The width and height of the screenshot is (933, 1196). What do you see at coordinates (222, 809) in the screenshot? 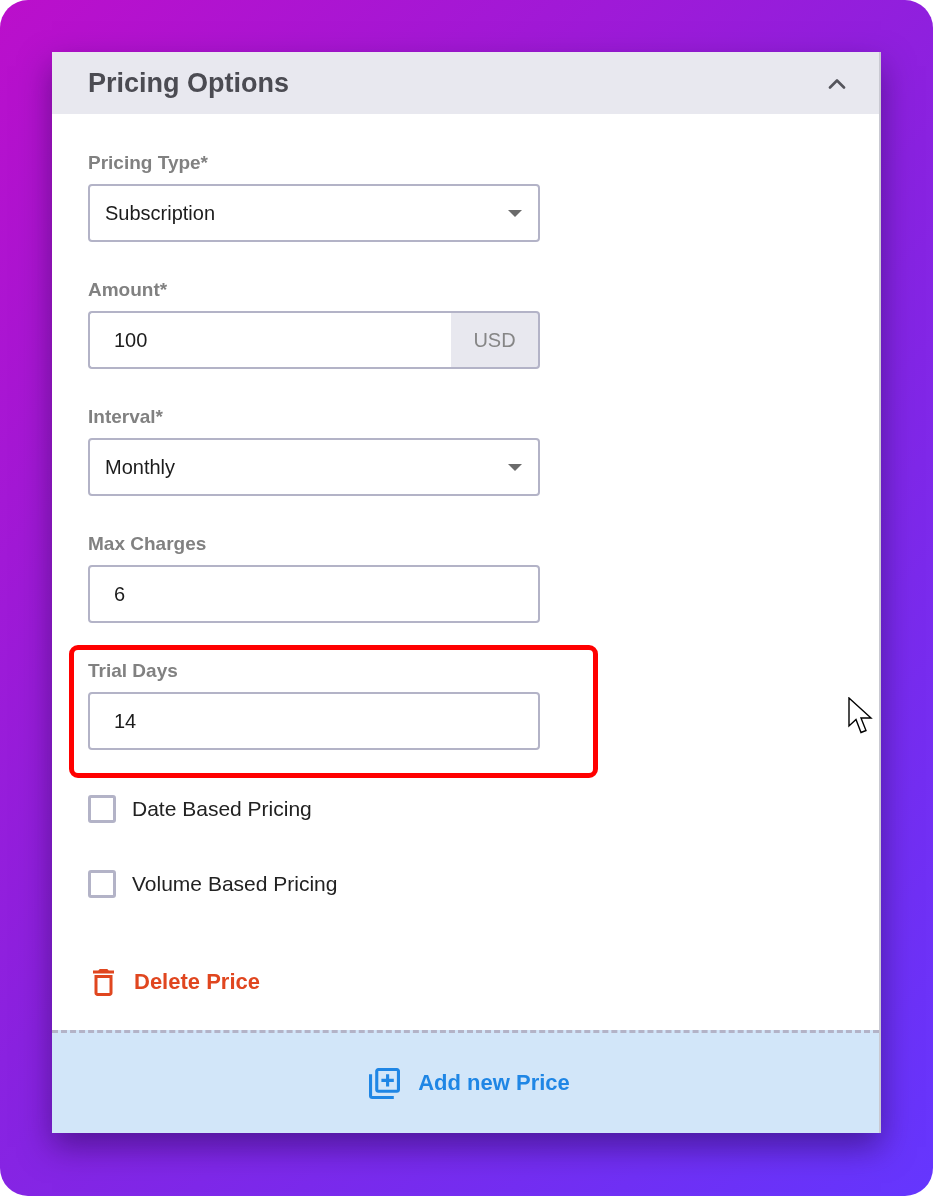
I see `checkbox-label: Date Based Pricing` at bounding box center [222, 809].